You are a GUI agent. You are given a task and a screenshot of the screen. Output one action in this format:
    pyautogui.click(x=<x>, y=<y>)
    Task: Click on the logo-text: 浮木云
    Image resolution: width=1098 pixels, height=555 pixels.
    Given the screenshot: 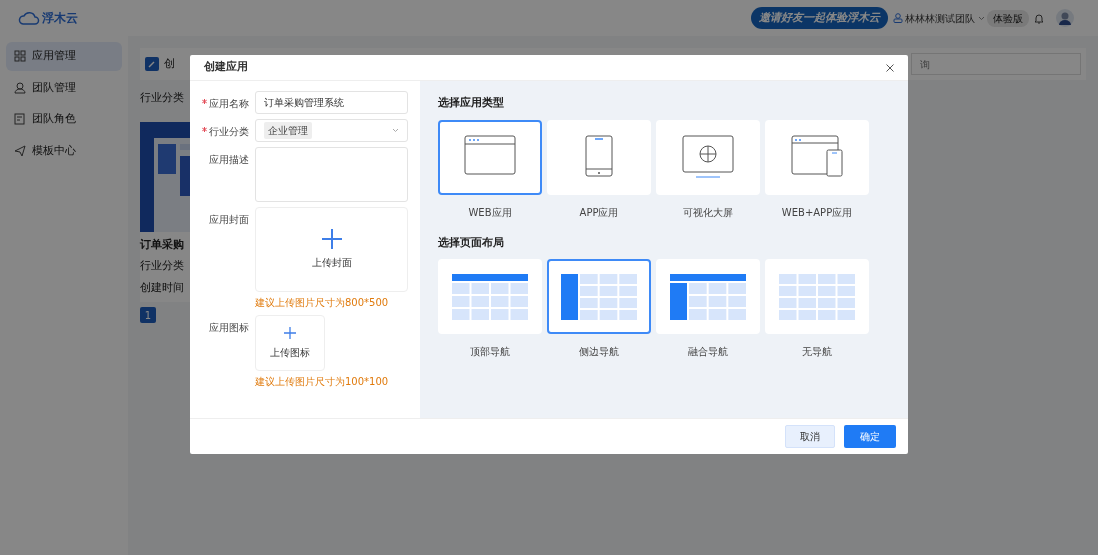 What is the action you would take?
    pyautogui.click(x=60, y=18)
    